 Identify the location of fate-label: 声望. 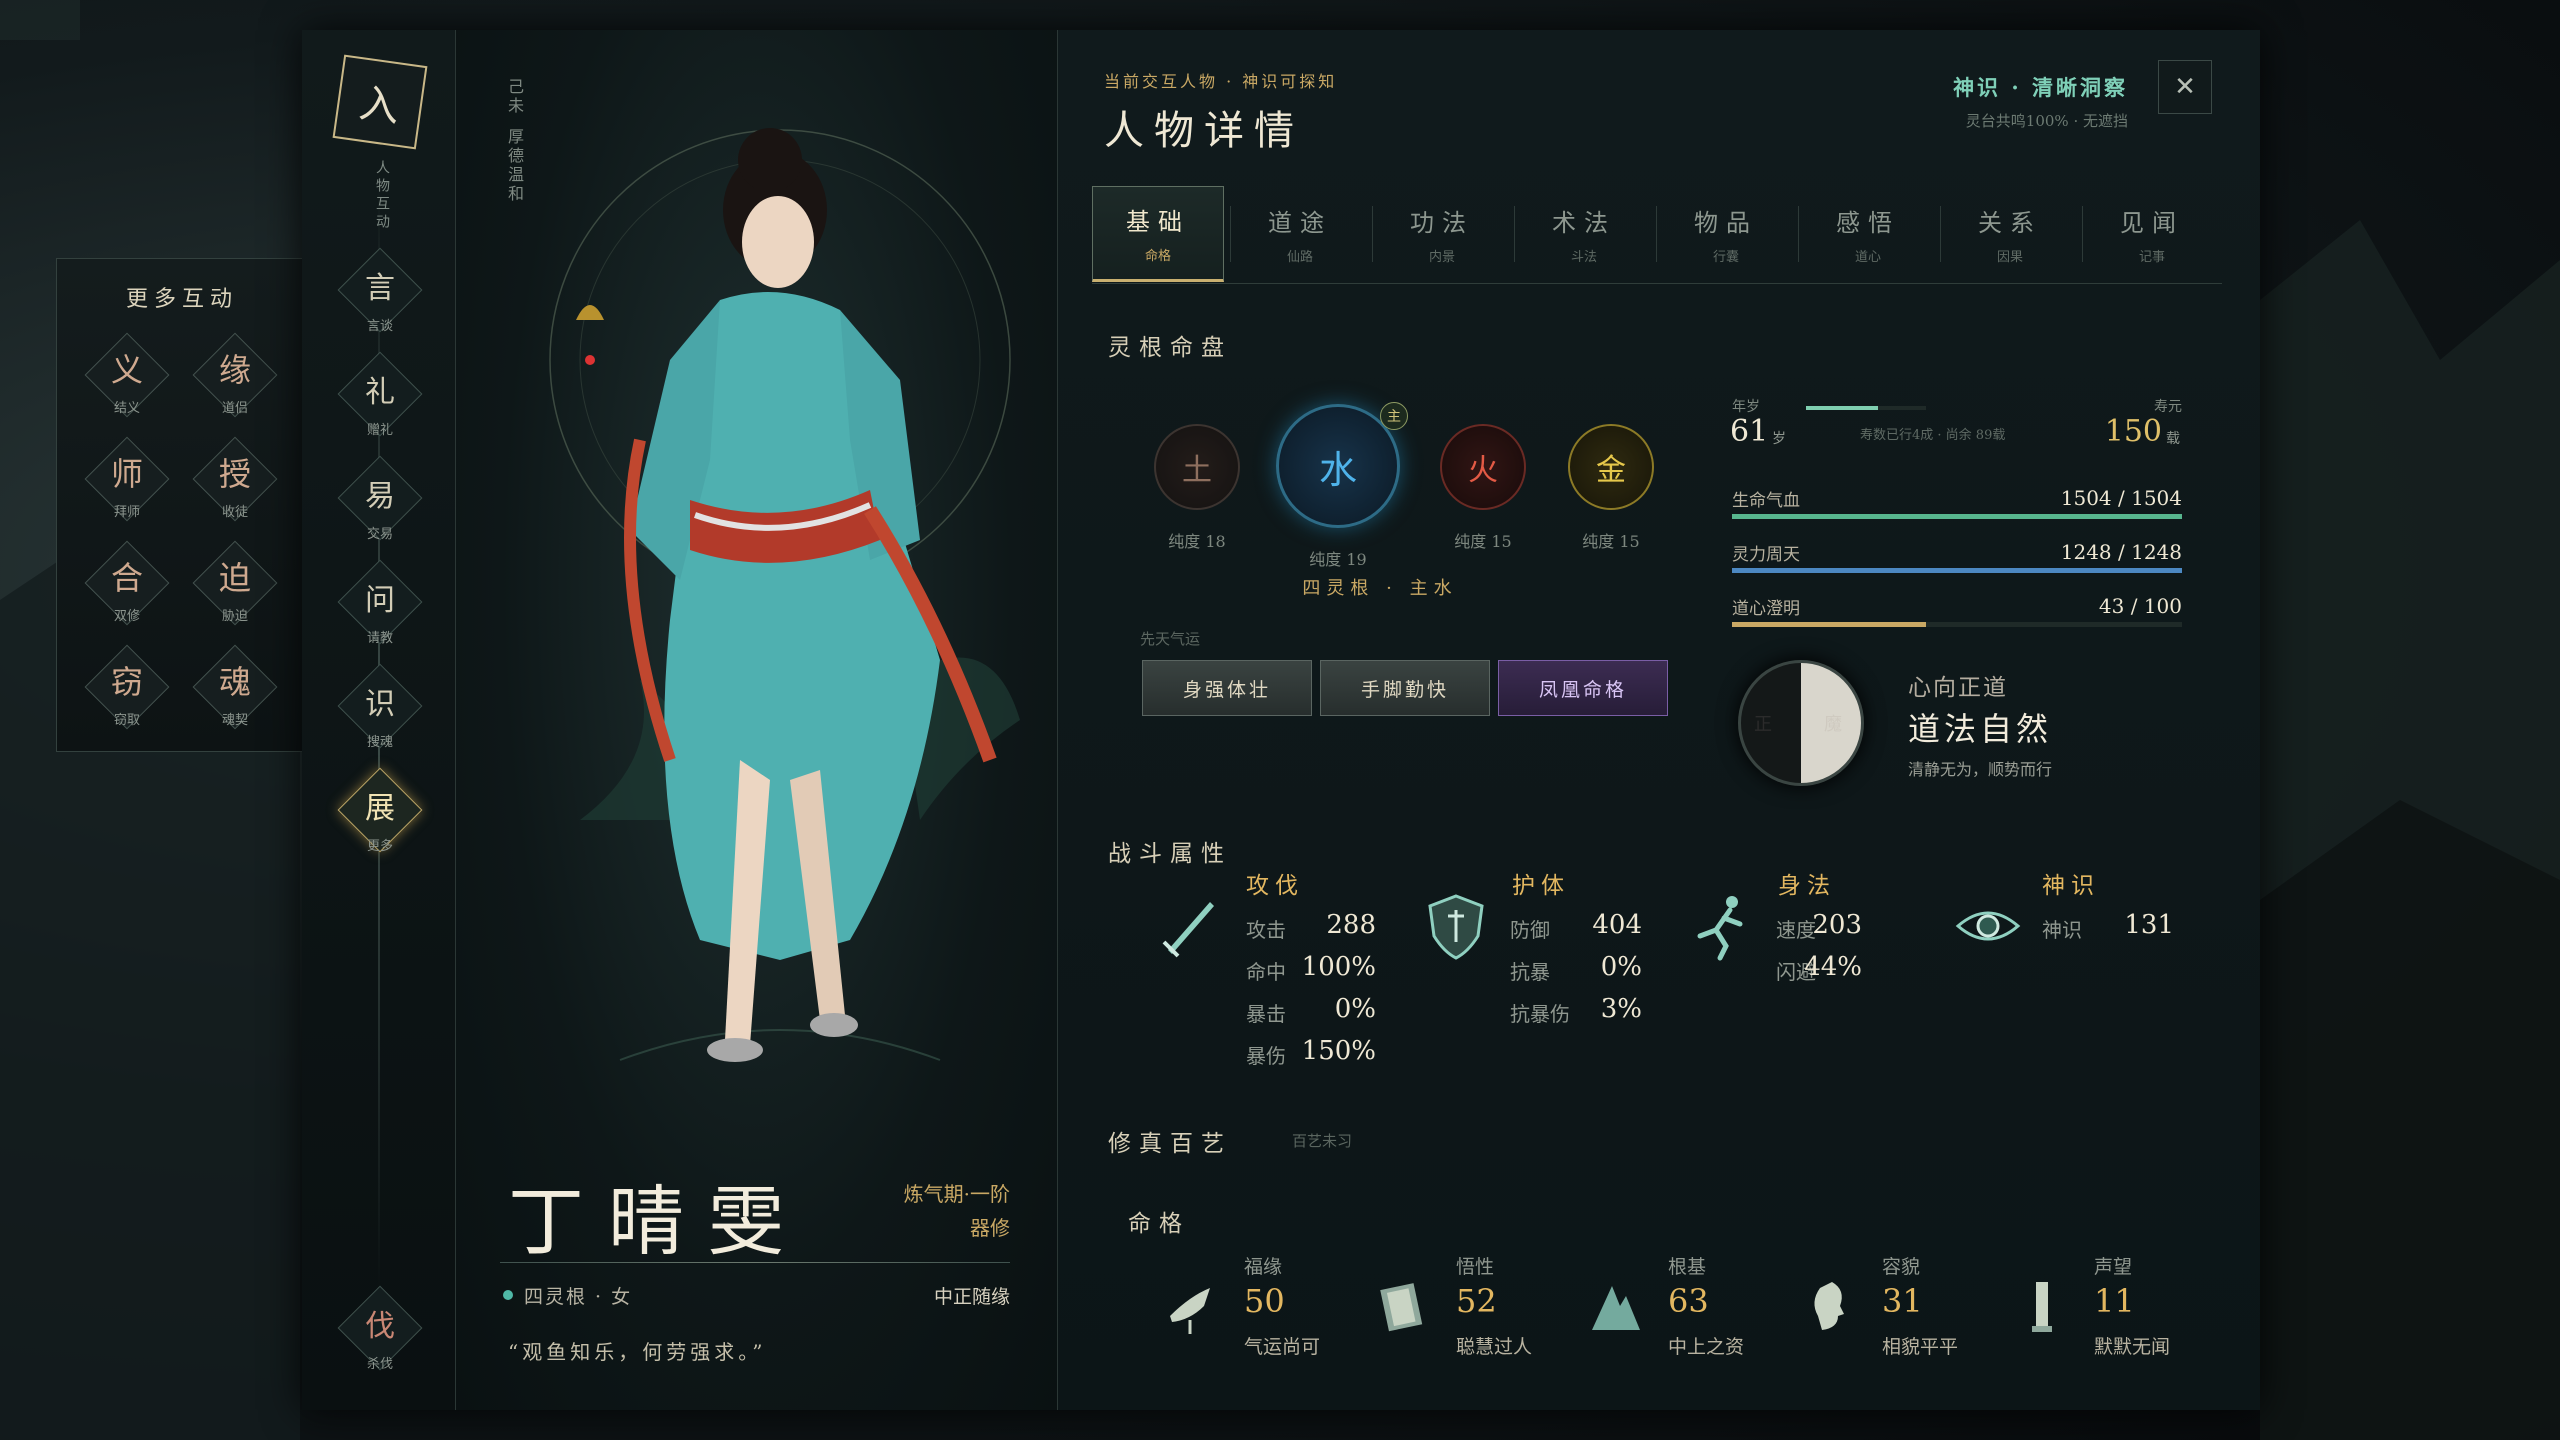
(2113, 1267).